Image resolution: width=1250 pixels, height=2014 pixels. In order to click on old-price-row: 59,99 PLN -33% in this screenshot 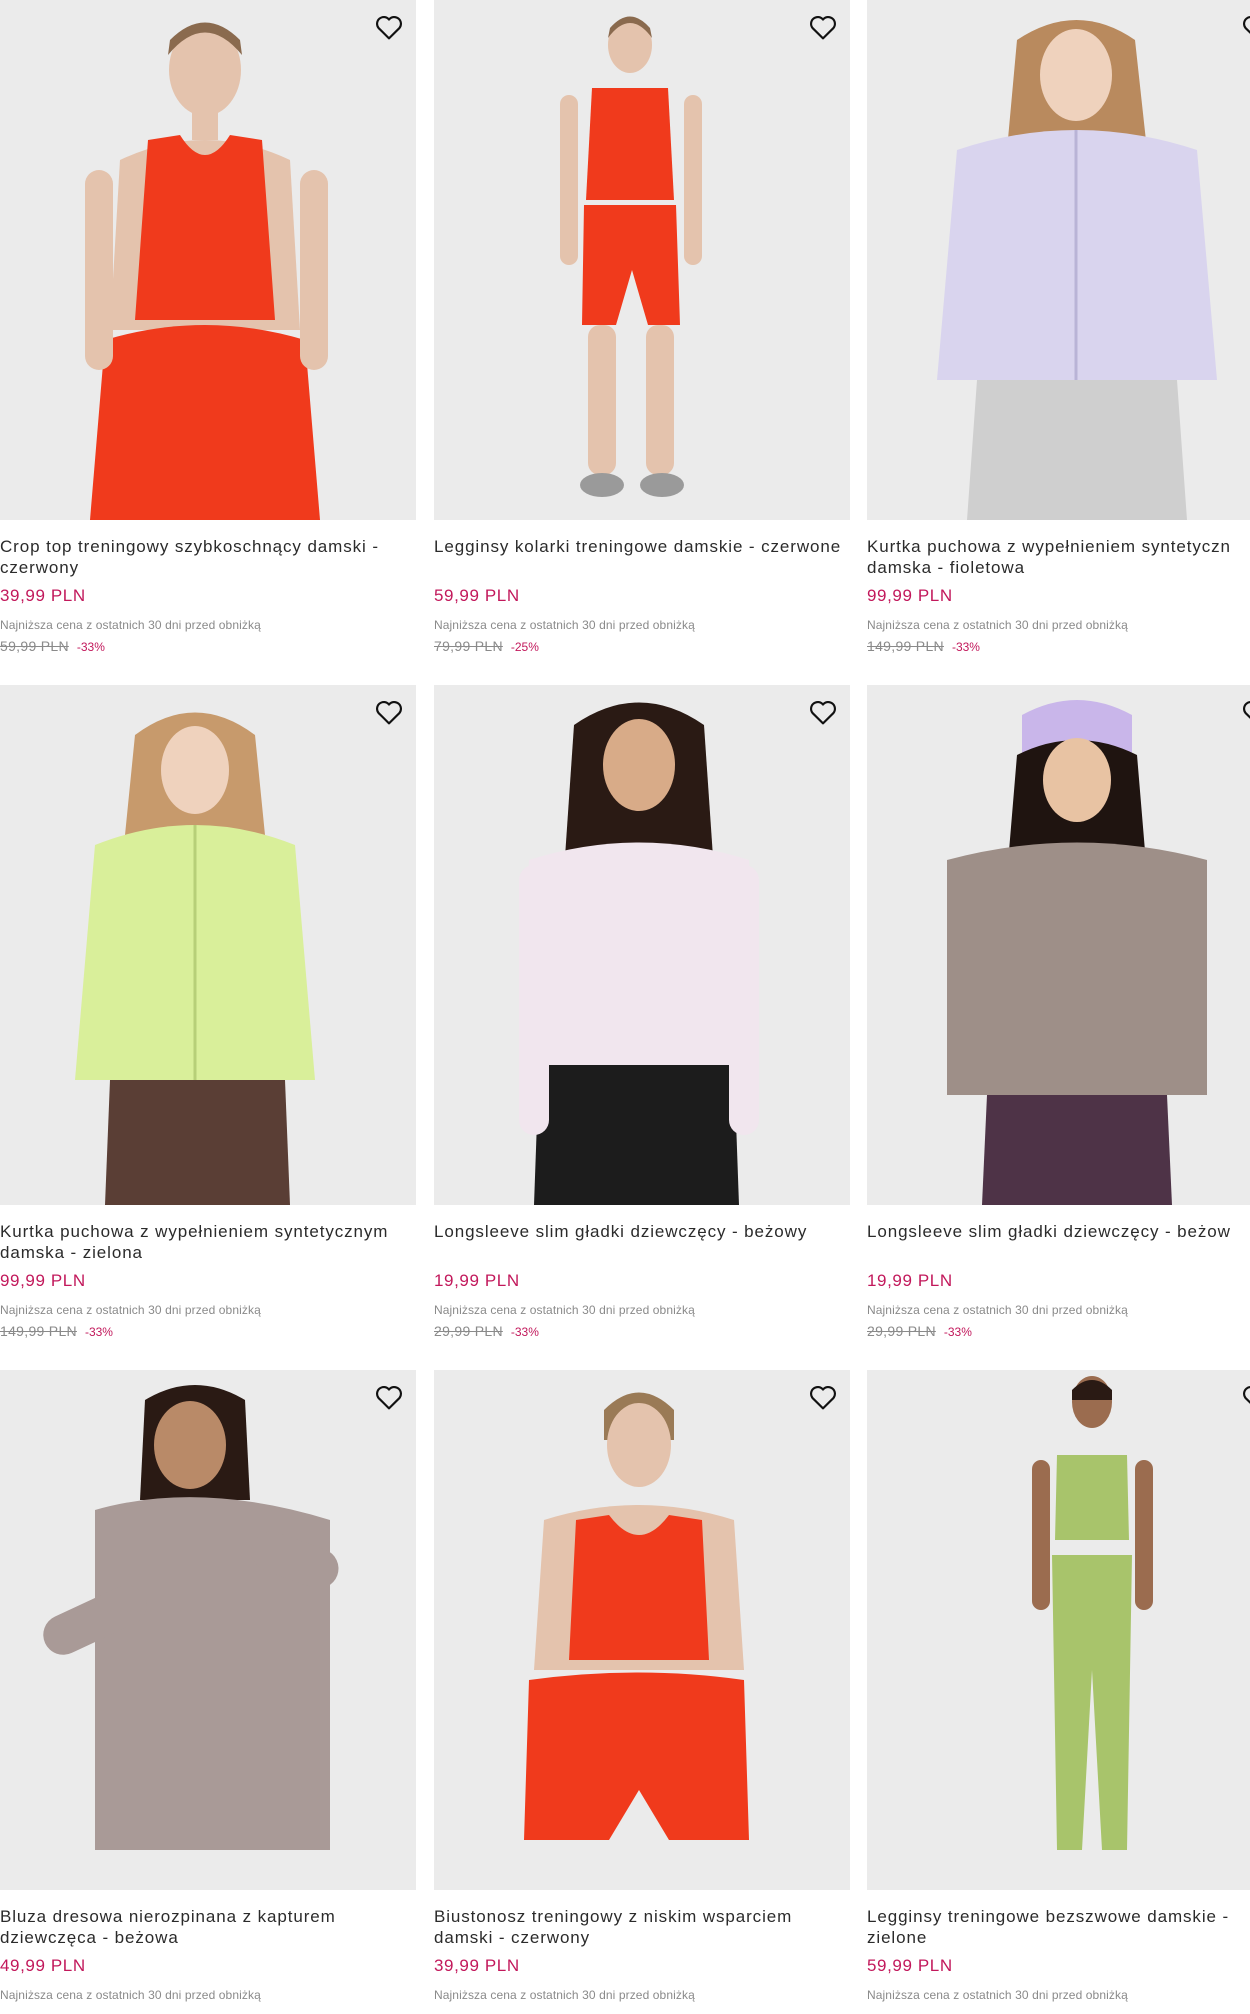, I will do `click(208, 647)`.